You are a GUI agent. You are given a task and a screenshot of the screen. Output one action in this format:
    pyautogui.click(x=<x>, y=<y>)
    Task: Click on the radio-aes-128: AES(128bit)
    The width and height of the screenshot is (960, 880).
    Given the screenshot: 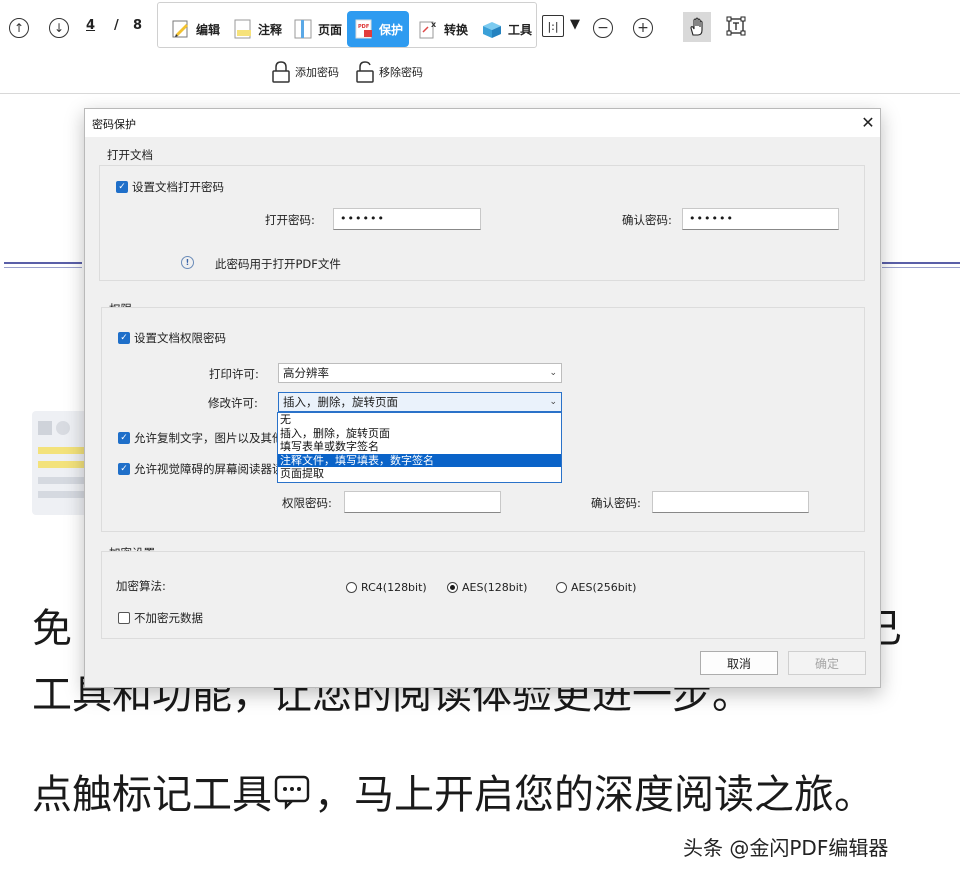 What is the action you would take?
    pyautogui.click(x=487, y=587)
    